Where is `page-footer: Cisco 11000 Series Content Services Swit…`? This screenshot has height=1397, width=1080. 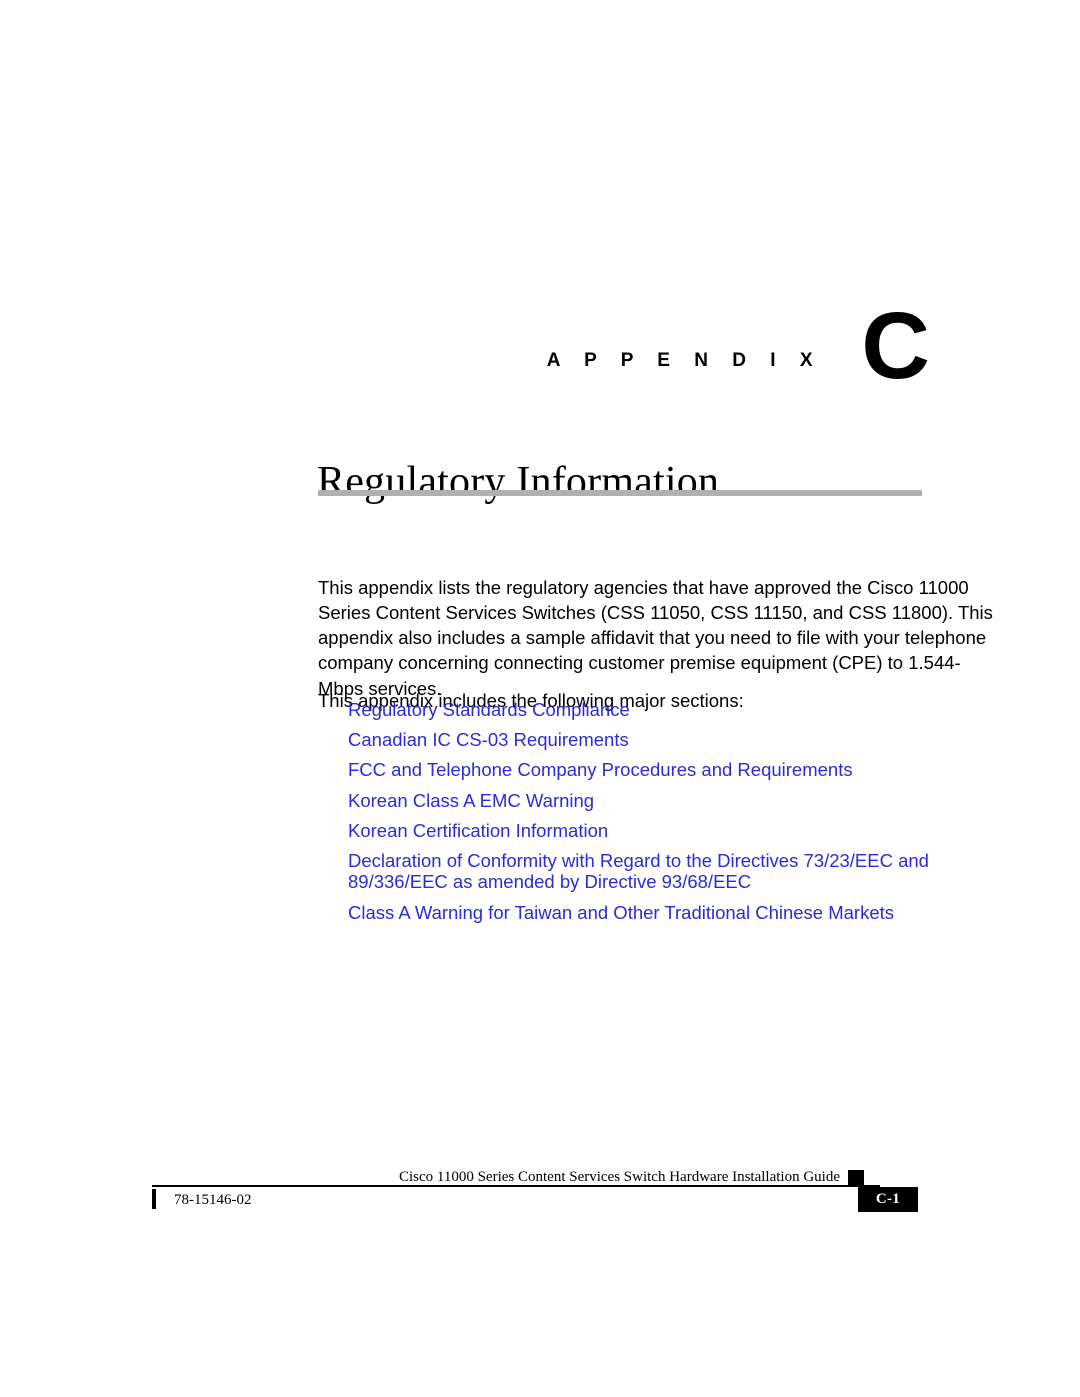 page-footer: Cisco 11000 Series Content Services Swit… is located at coordinates (540, 1195).